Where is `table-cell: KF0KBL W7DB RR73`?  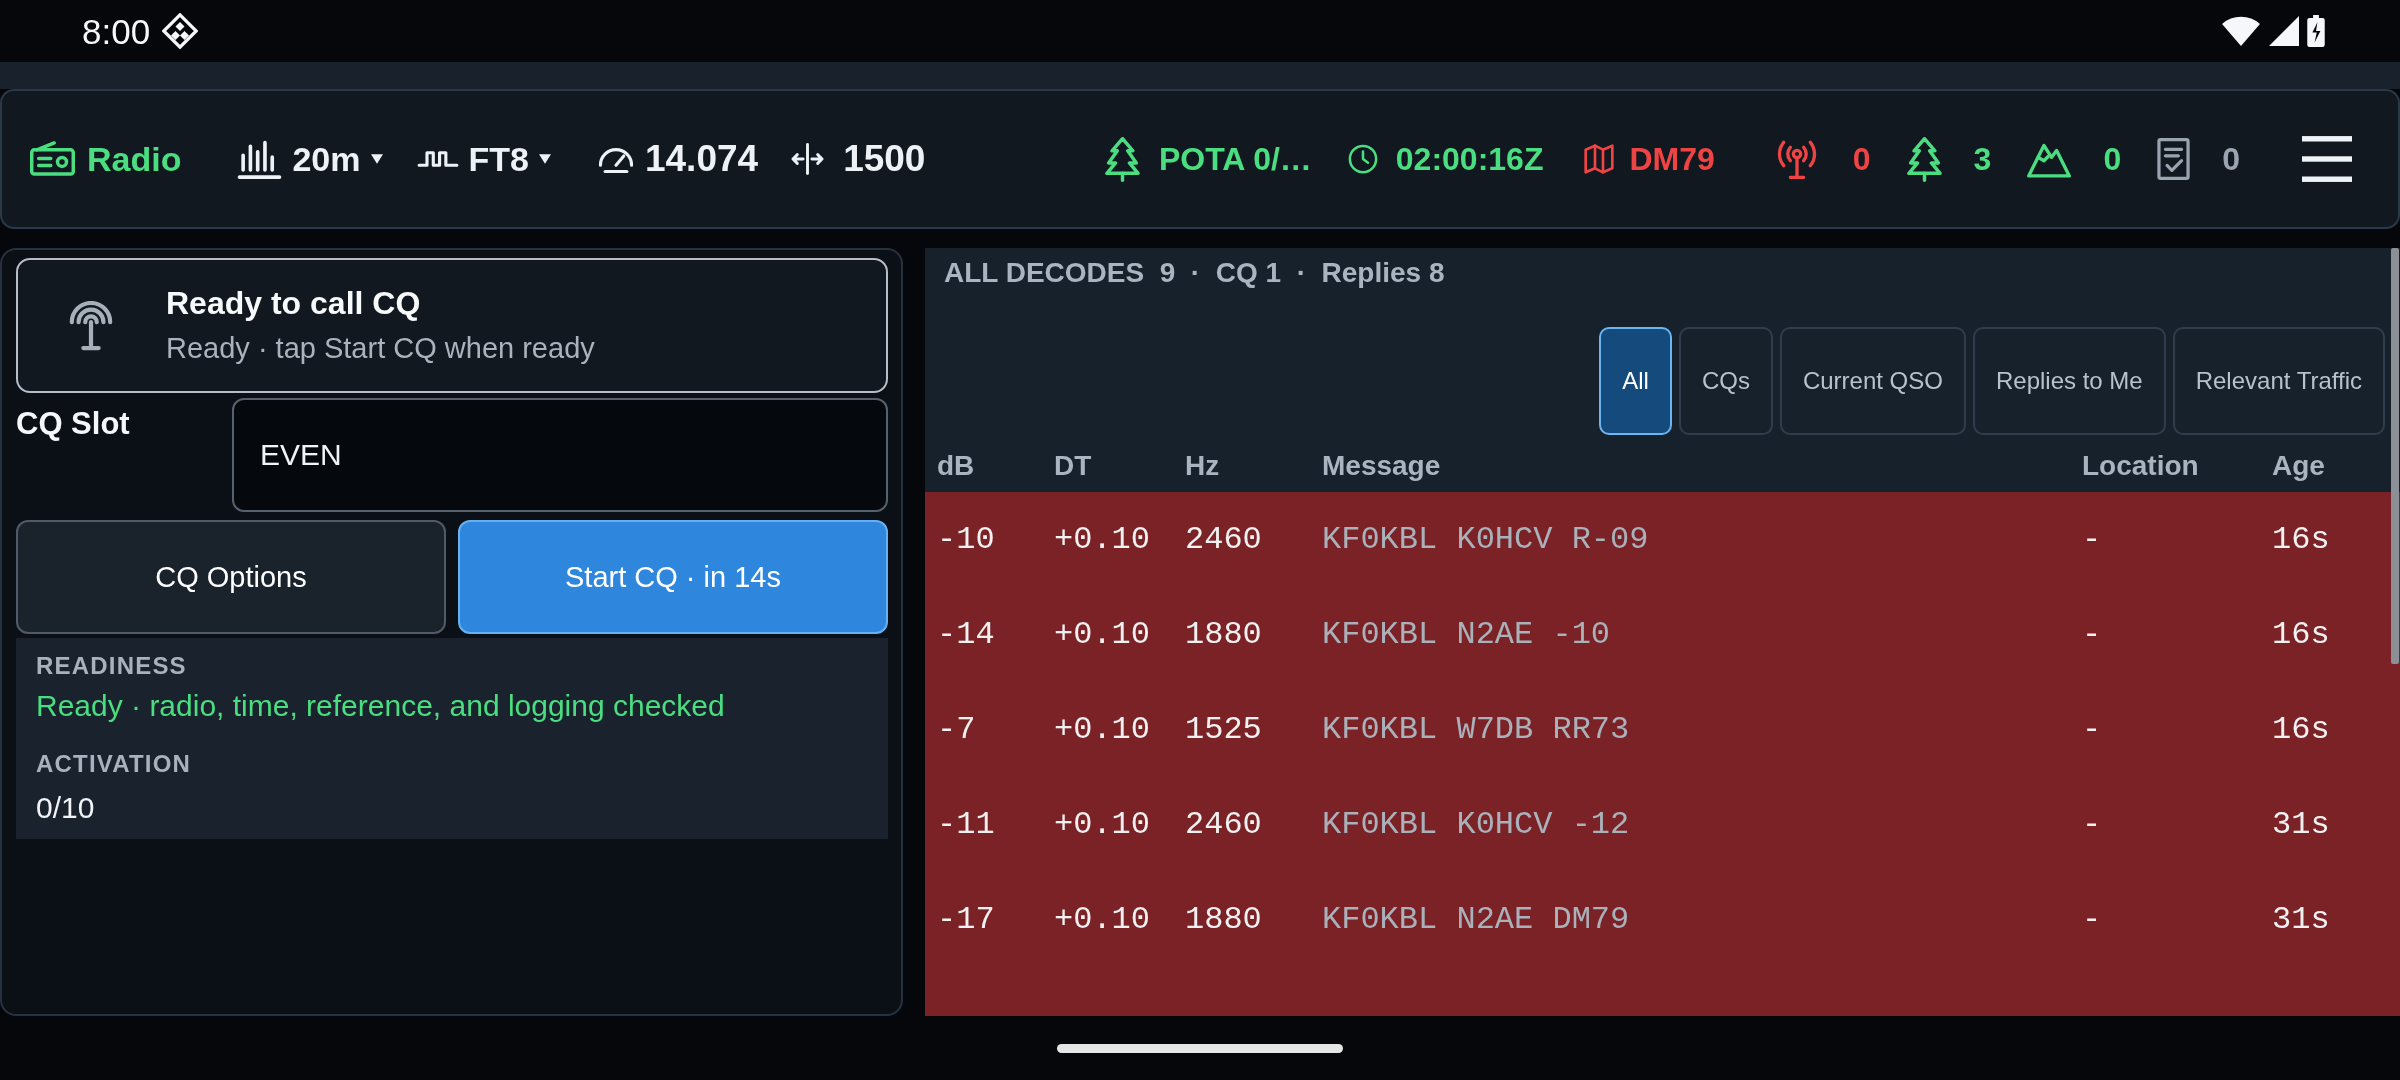
table-cell: KF0KBL W7DB RR73 is located at coordinates (1476, 729).